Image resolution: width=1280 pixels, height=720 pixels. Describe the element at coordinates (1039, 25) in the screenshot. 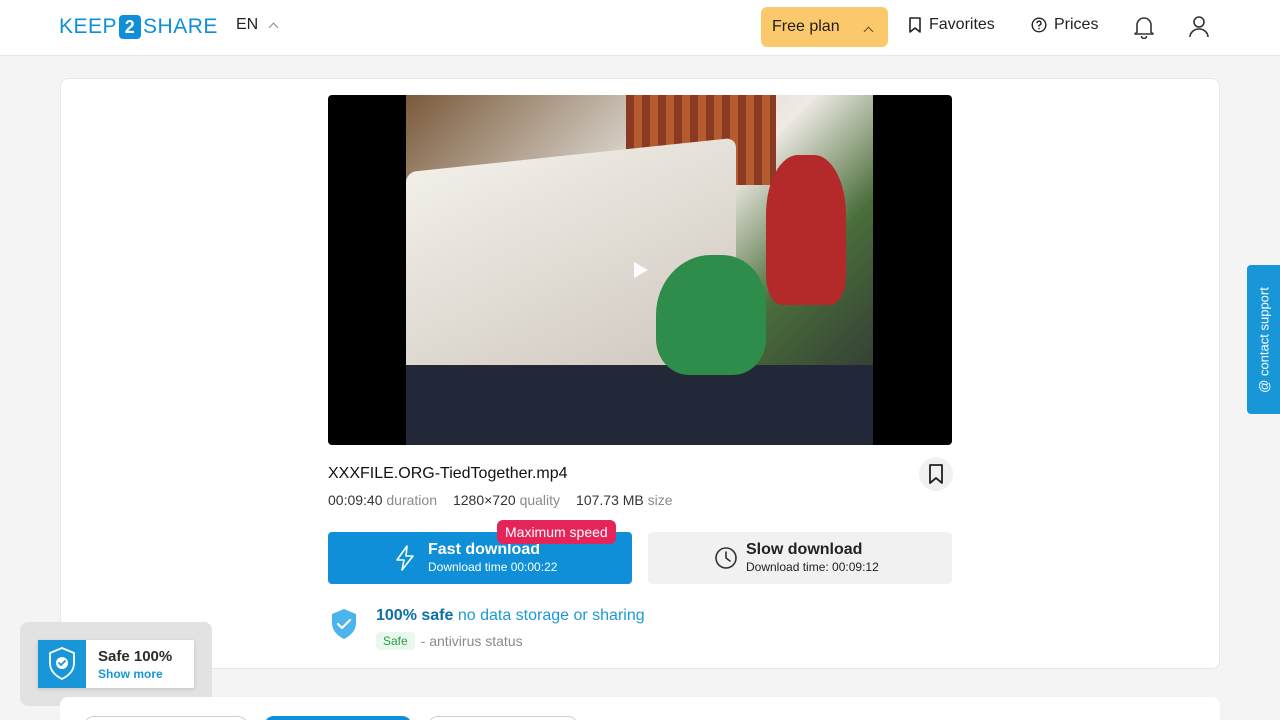

I see `help-circle-icon` at that location.